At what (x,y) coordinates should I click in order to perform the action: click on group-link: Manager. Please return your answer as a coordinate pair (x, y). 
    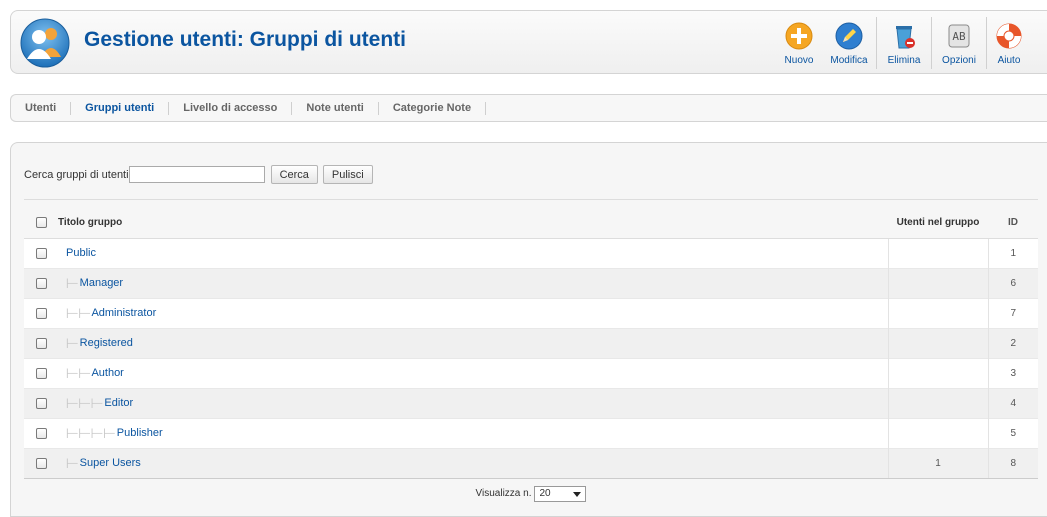
    Looking at the image, I should click on (101, 283).